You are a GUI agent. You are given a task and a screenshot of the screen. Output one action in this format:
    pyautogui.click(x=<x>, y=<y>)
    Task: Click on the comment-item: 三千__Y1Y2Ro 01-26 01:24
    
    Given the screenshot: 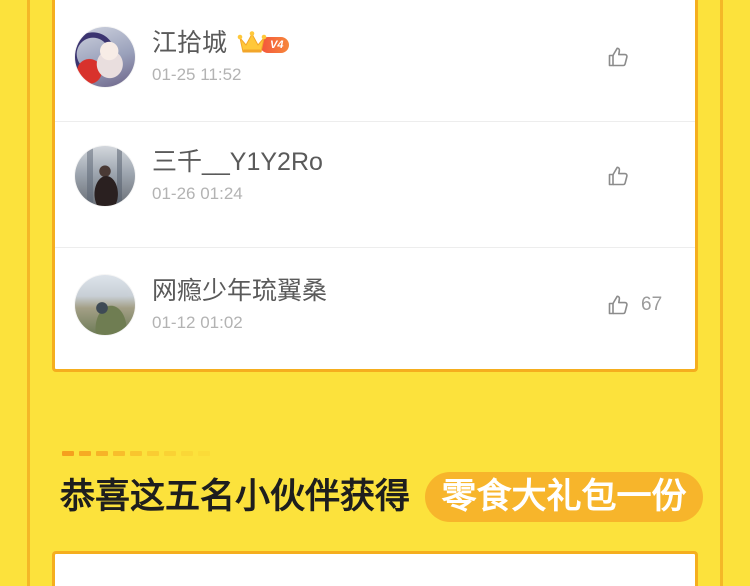 What is the action you would take?
    pyautogui.click(x=375, y=176)
    